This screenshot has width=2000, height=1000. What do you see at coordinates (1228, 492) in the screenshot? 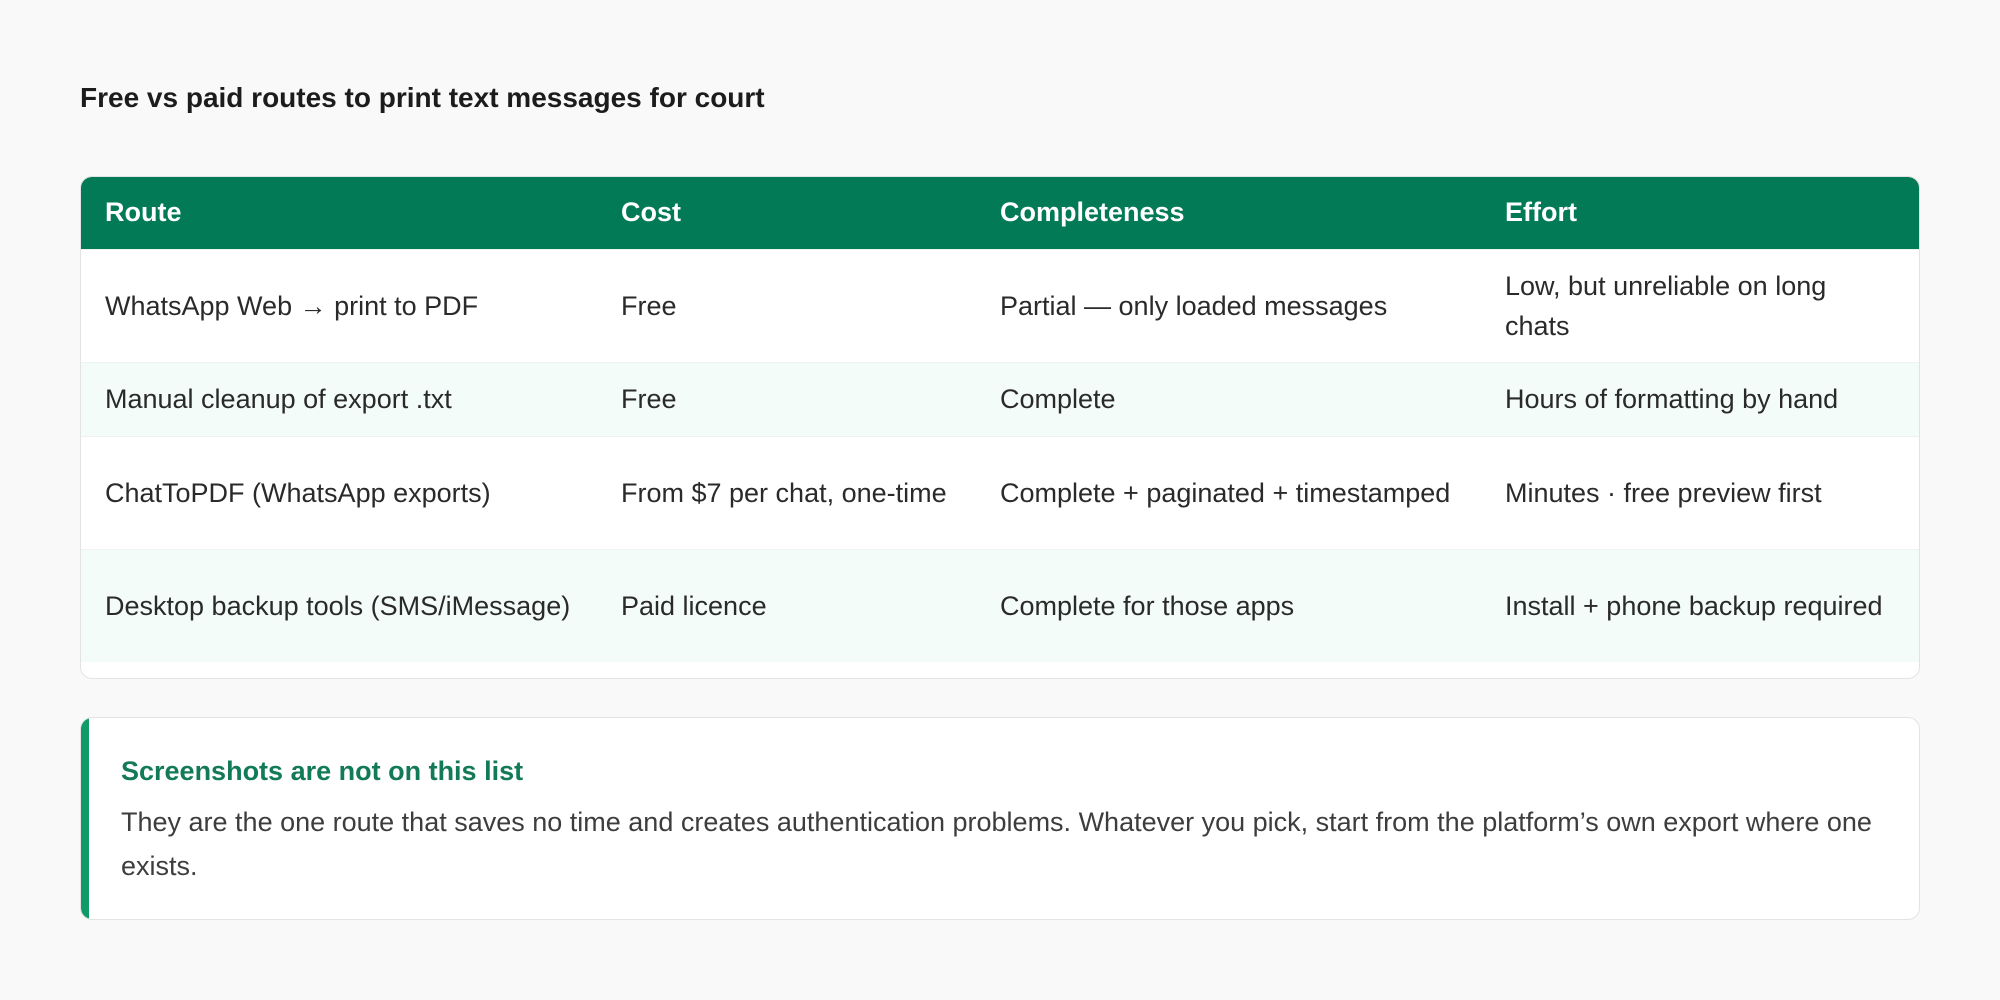
I see `completeness-cell: Complete + paginated + timestamped` at bounding box center [1228, 492].